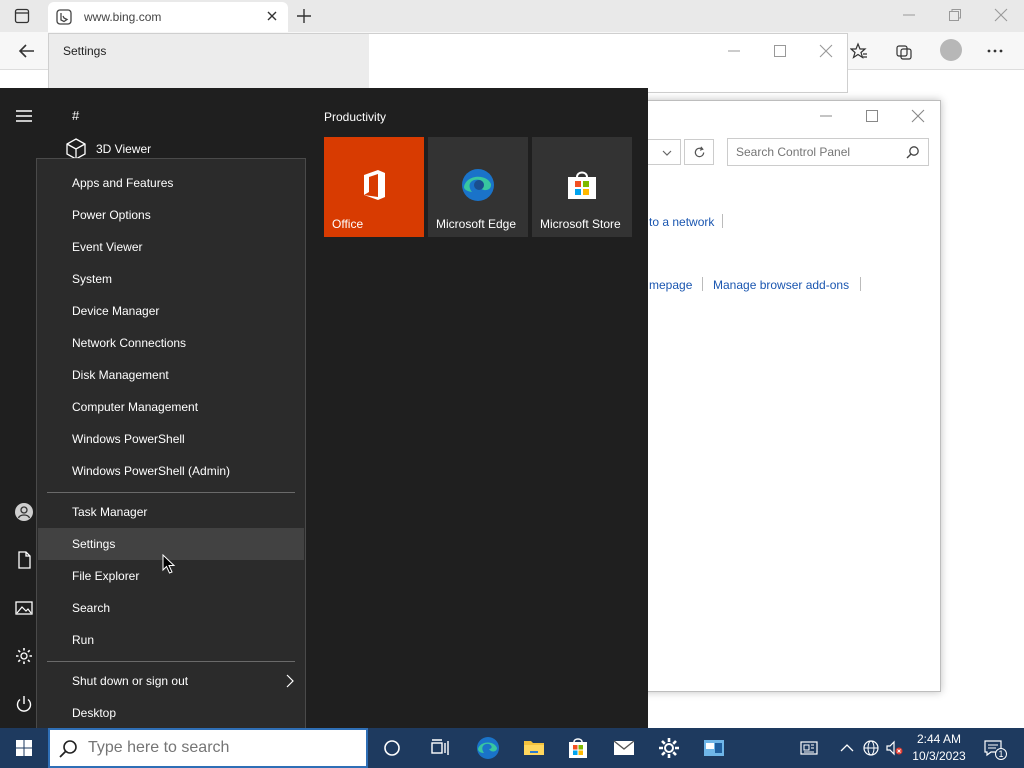 The height and width of the screenshot is (768, 1024). What do you see at coordinates (859, 51) in the screenshot?
I see `favorites-icon` at bounding box center [859, 51].